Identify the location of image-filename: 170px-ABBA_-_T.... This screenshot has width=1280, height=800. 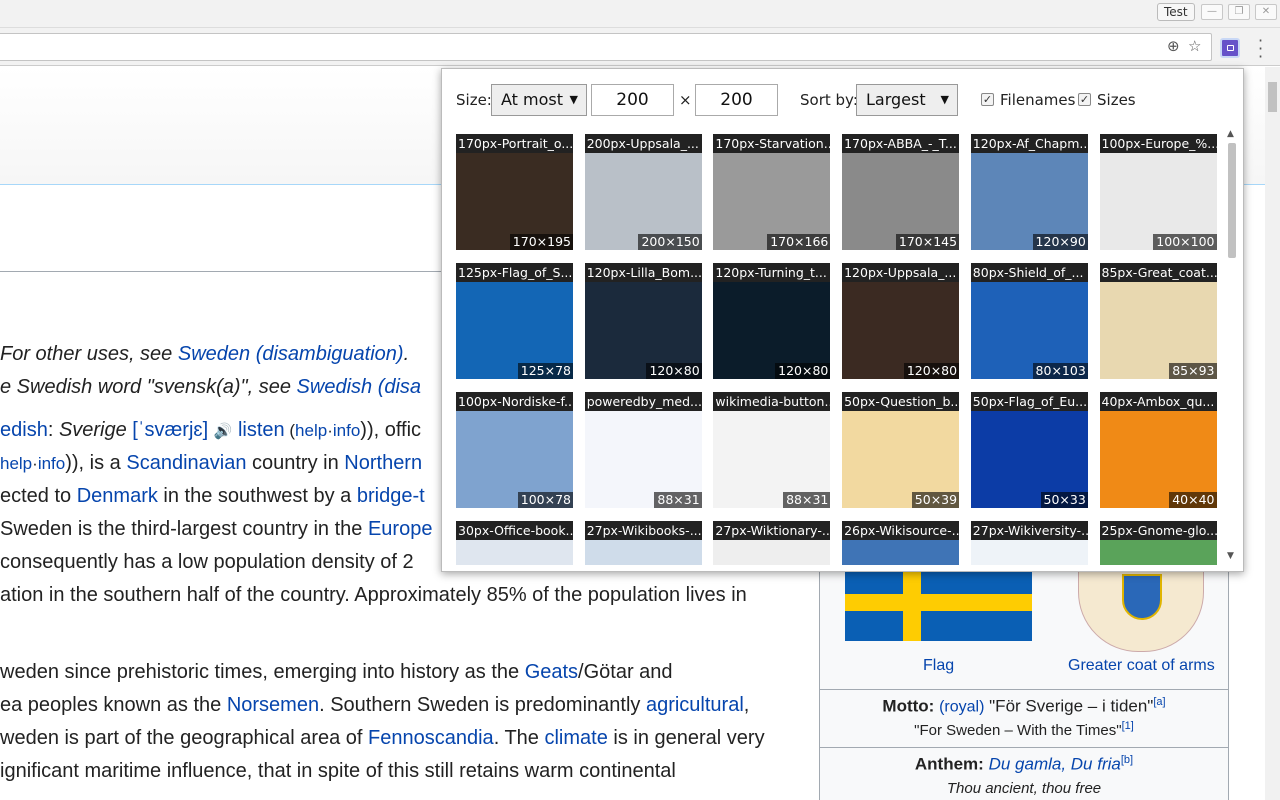
(901, 143).